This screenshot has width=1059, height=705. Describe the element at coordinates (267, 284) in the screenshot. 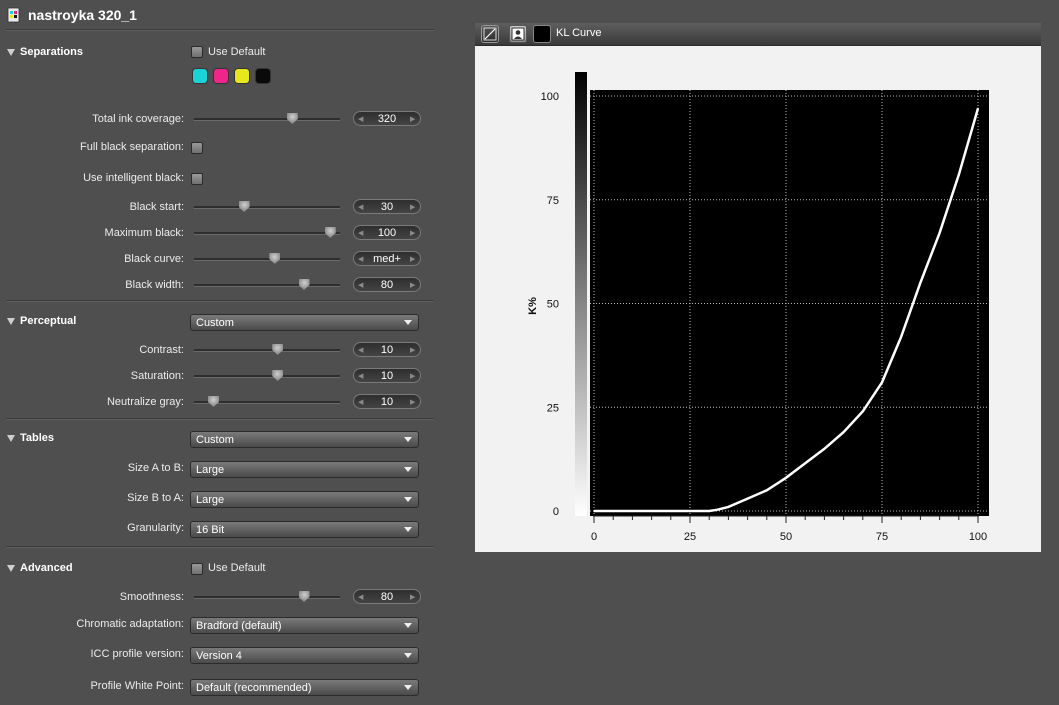

I see `black-width-slider` at that location.